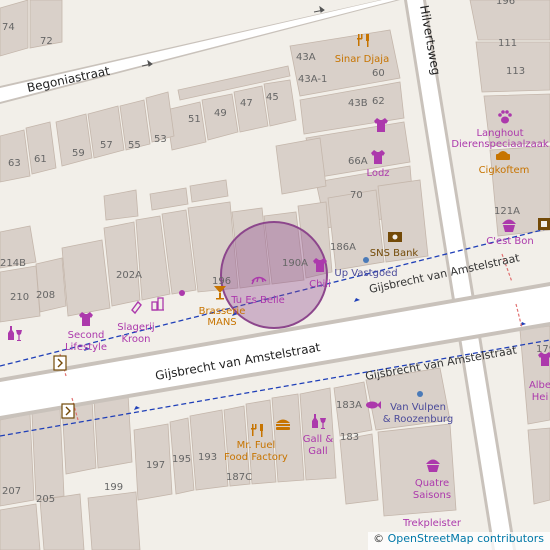 This screenshot has width=550, height=550. I want to click on house-number: 49, so click(220, 113).